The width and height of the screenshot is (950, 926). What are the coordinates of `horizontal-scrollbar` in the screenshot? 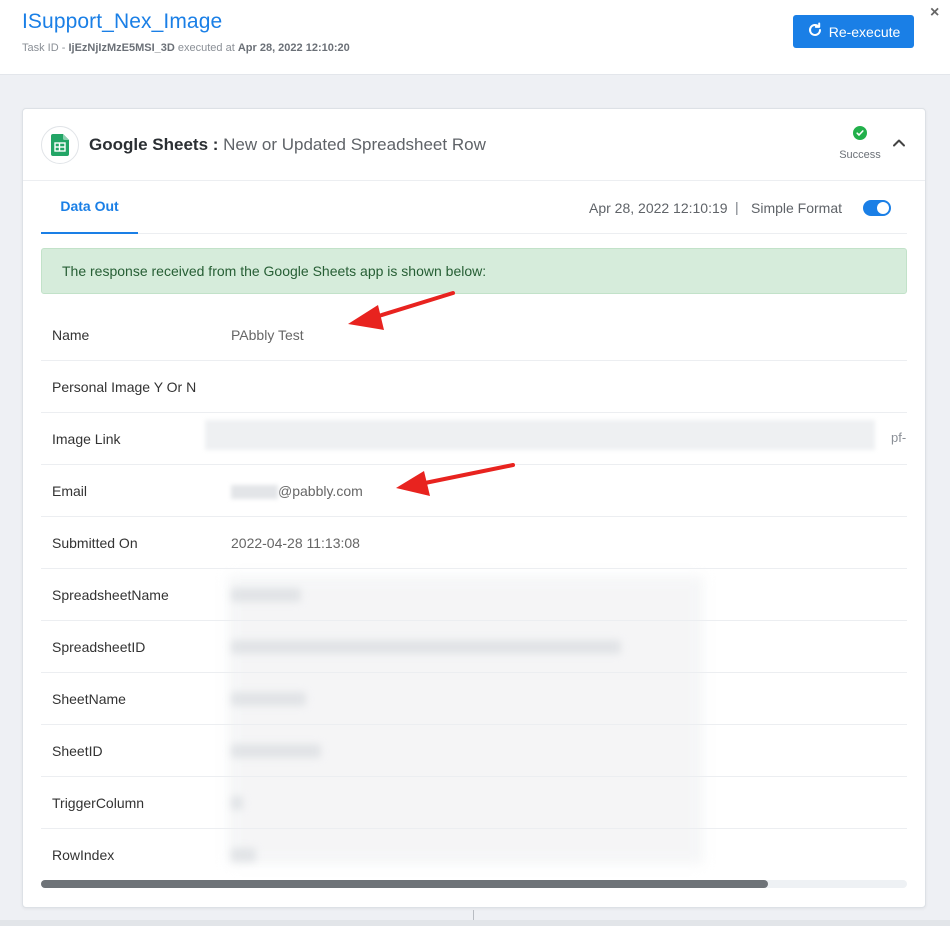 It's located at (474, 884).